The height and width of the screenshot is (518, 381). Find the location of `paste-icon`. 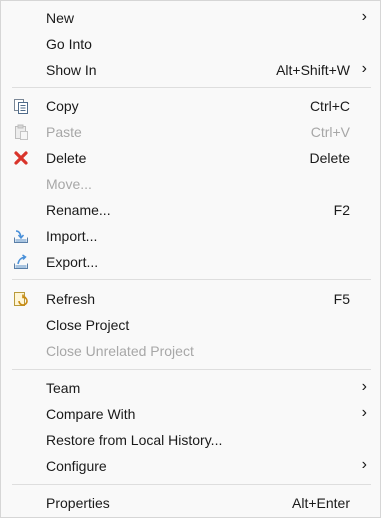

paste-icon is located at coordinates (21, 132).